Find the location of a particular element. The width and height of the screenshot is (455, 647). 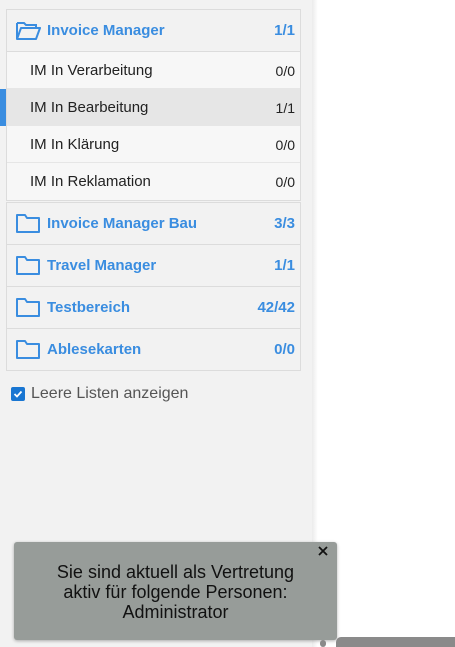

show-empty-lists-checkbox is located at coordinates (18, 394).